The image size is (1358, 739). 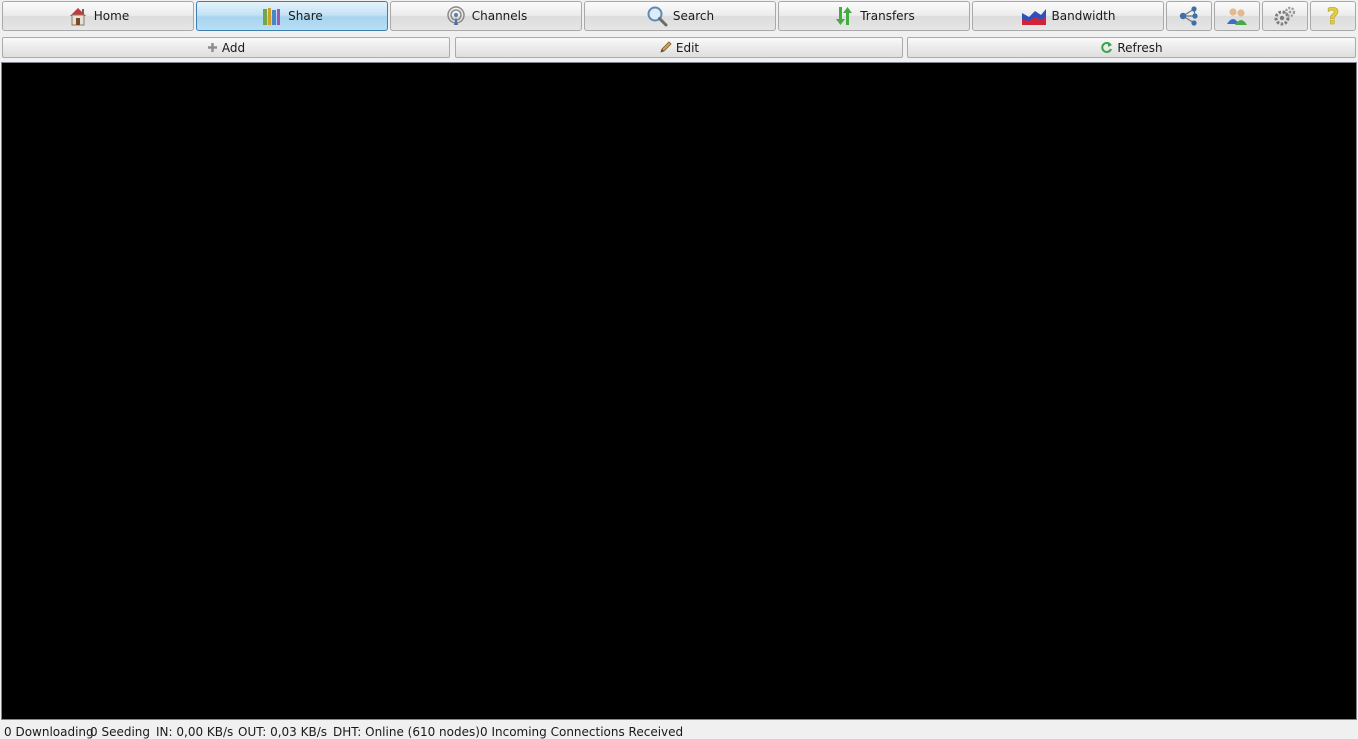 What do you see at coordinates (305, 16) in the screenshot?
I see `tab-share-label: Share` at bounding box center [305, 16].